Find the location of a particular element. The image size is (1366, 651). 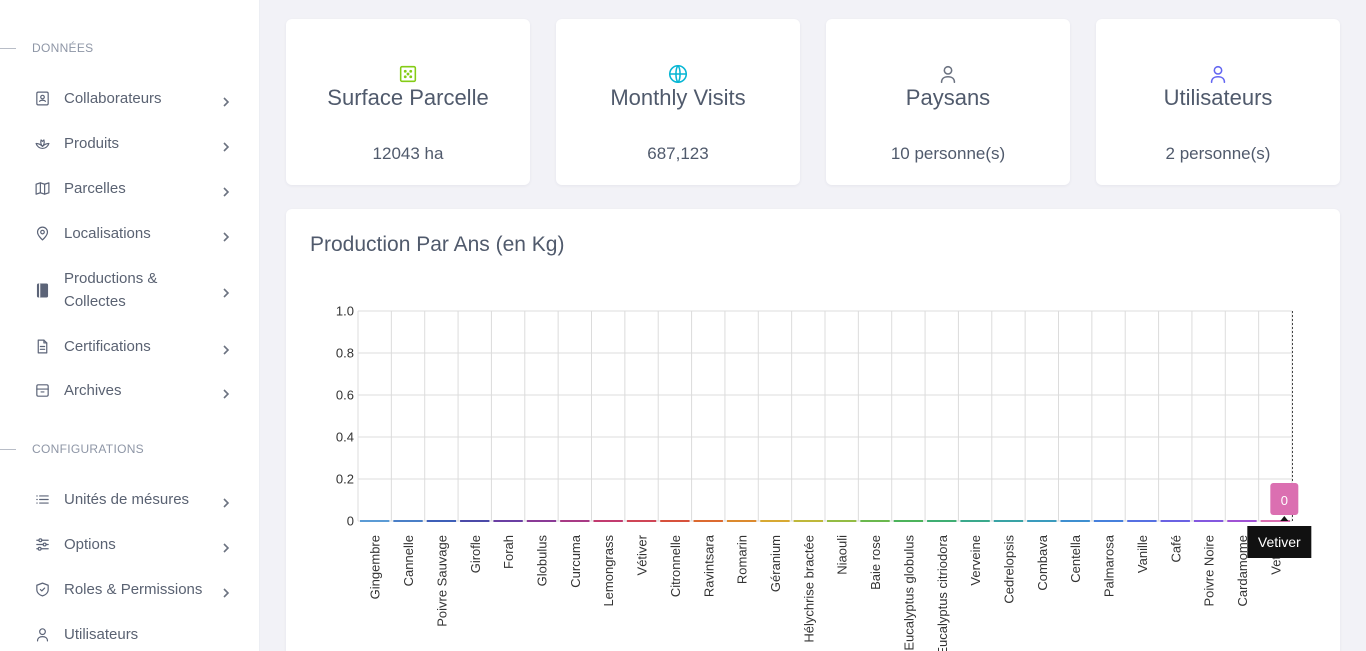

globe-icon is located at coordinates (678, 74).